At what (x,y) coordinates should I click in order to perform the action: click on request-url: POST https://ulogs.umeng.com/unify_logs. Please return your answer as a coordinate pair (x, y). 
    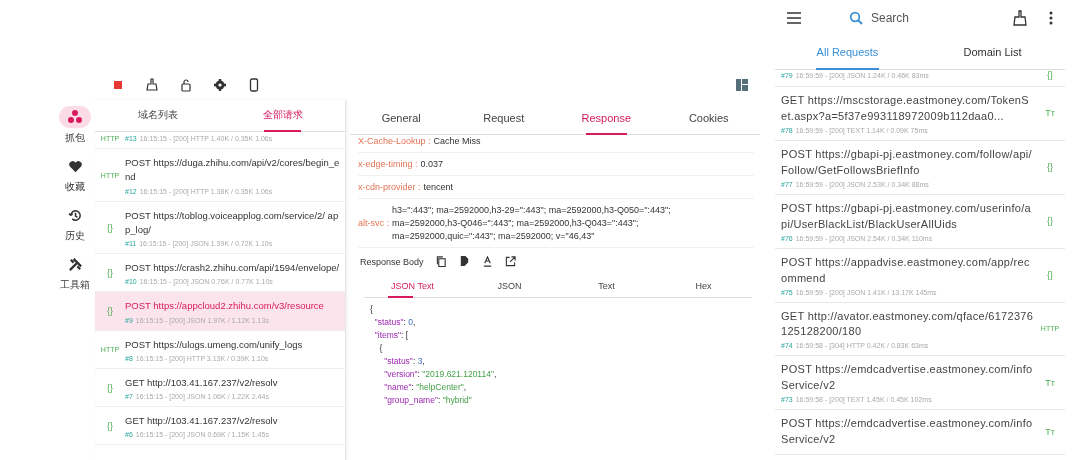
    Looking at the image, I should click on (214, 344).